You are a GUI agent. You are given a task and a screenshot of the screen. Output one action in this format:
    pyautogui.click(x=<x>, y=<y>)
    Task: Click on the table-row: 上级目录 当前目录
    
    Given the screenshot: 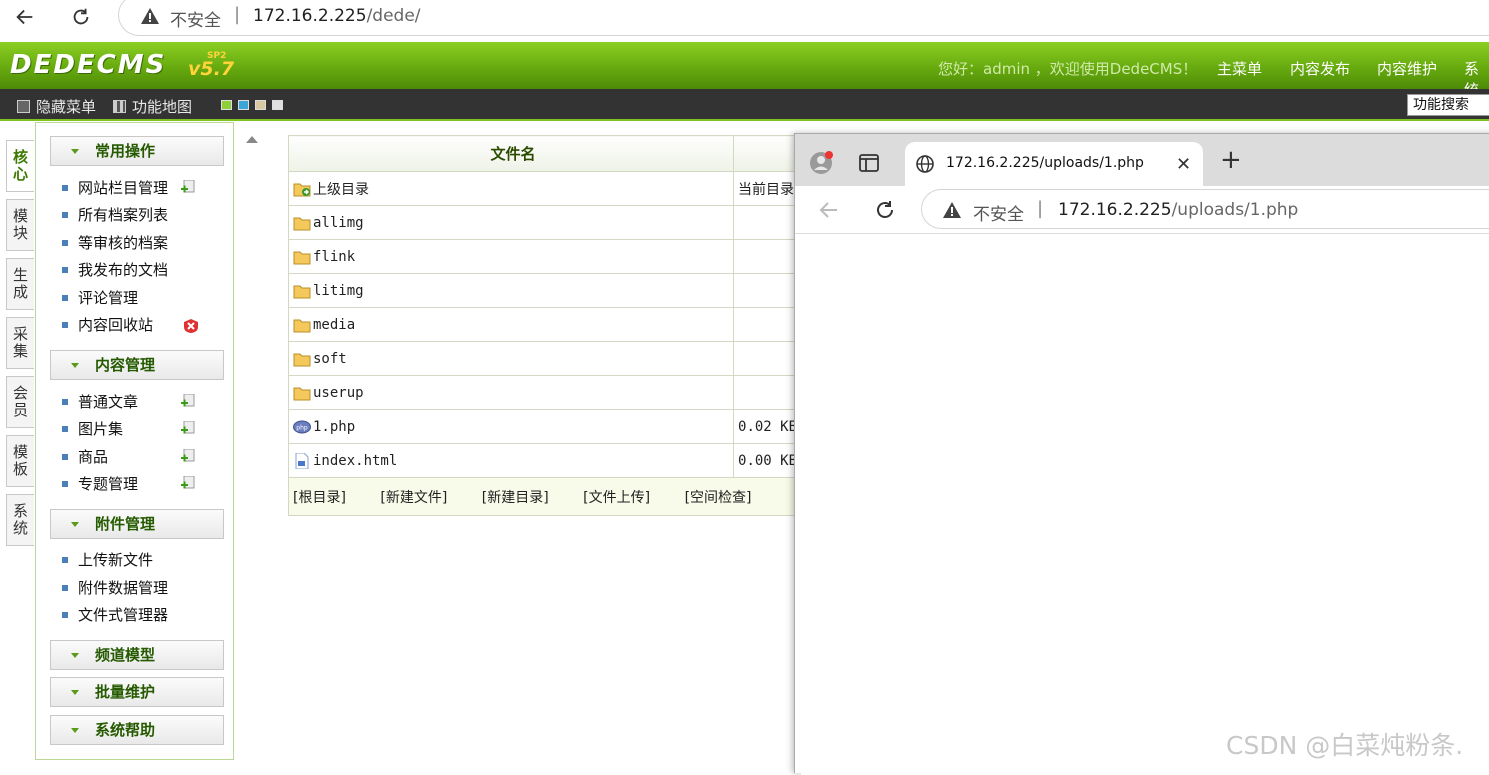 What is the action you would take?
    pyautogui.click(x=547, y=188)
    